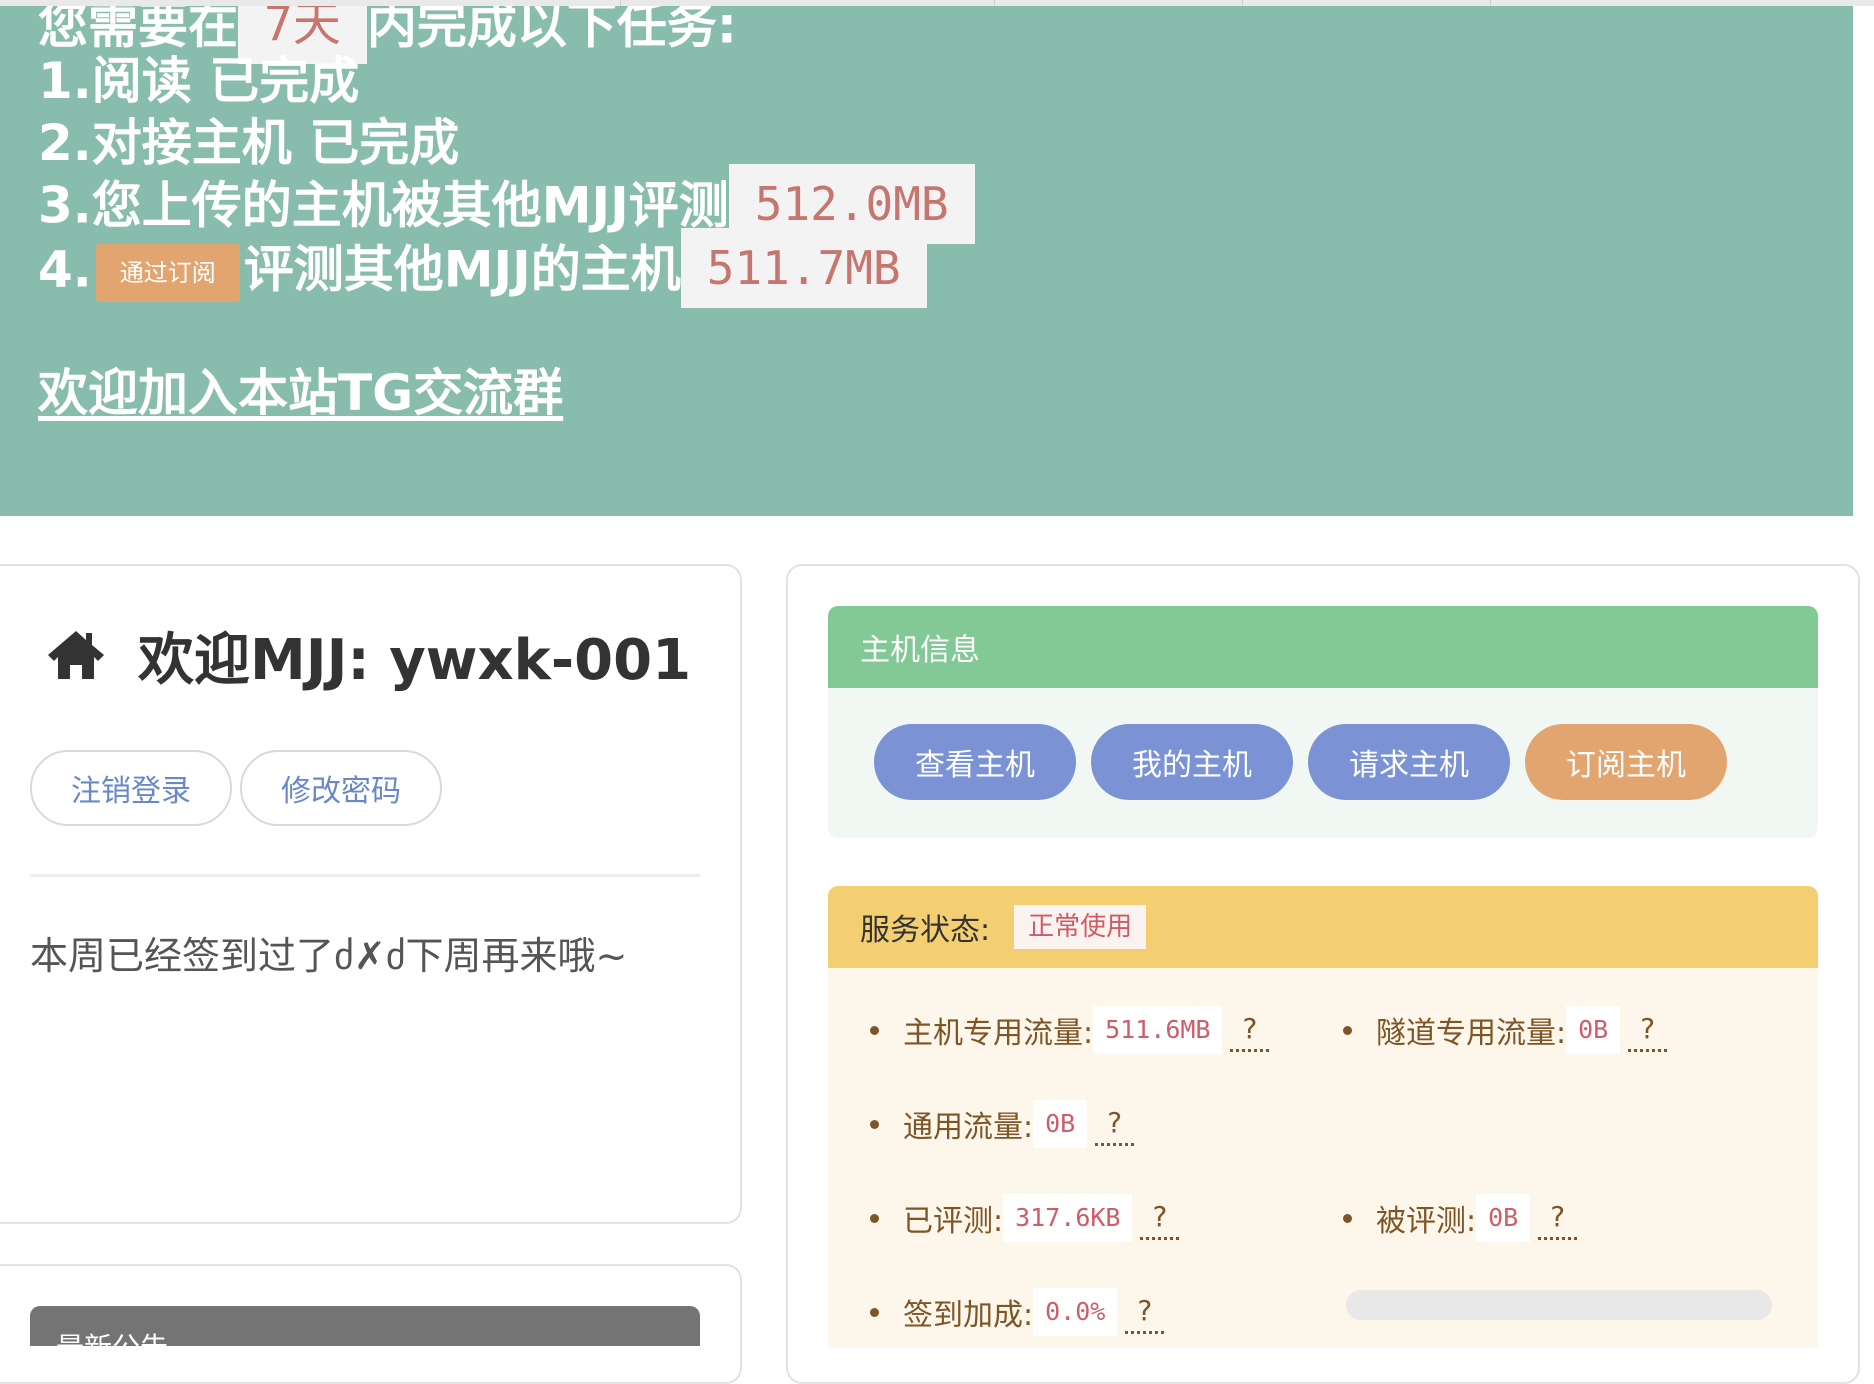  What do you see at coordinates (1060, 1124) in the screenshot?
I see `general-traffic-value: 0B` at bounding box center [1060, 1124].